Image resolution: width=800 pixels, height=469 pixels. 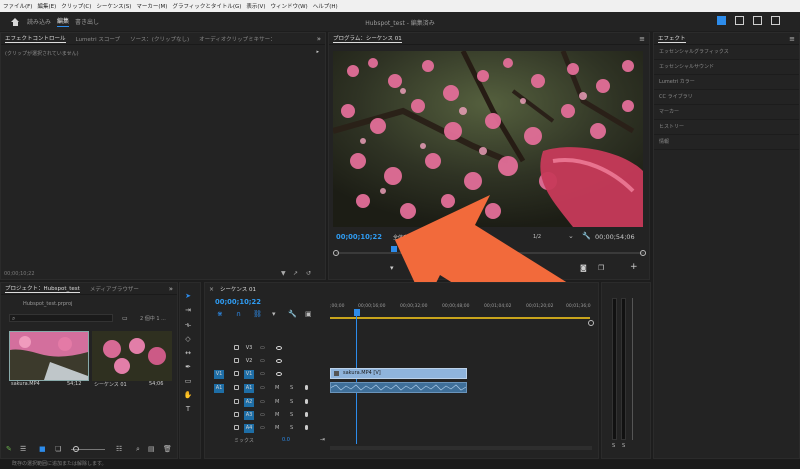 What do you see at coordinates (255, 6) in the screenshot?
I see `menu-view: 表示(V)` at bounding box center [255, 6].